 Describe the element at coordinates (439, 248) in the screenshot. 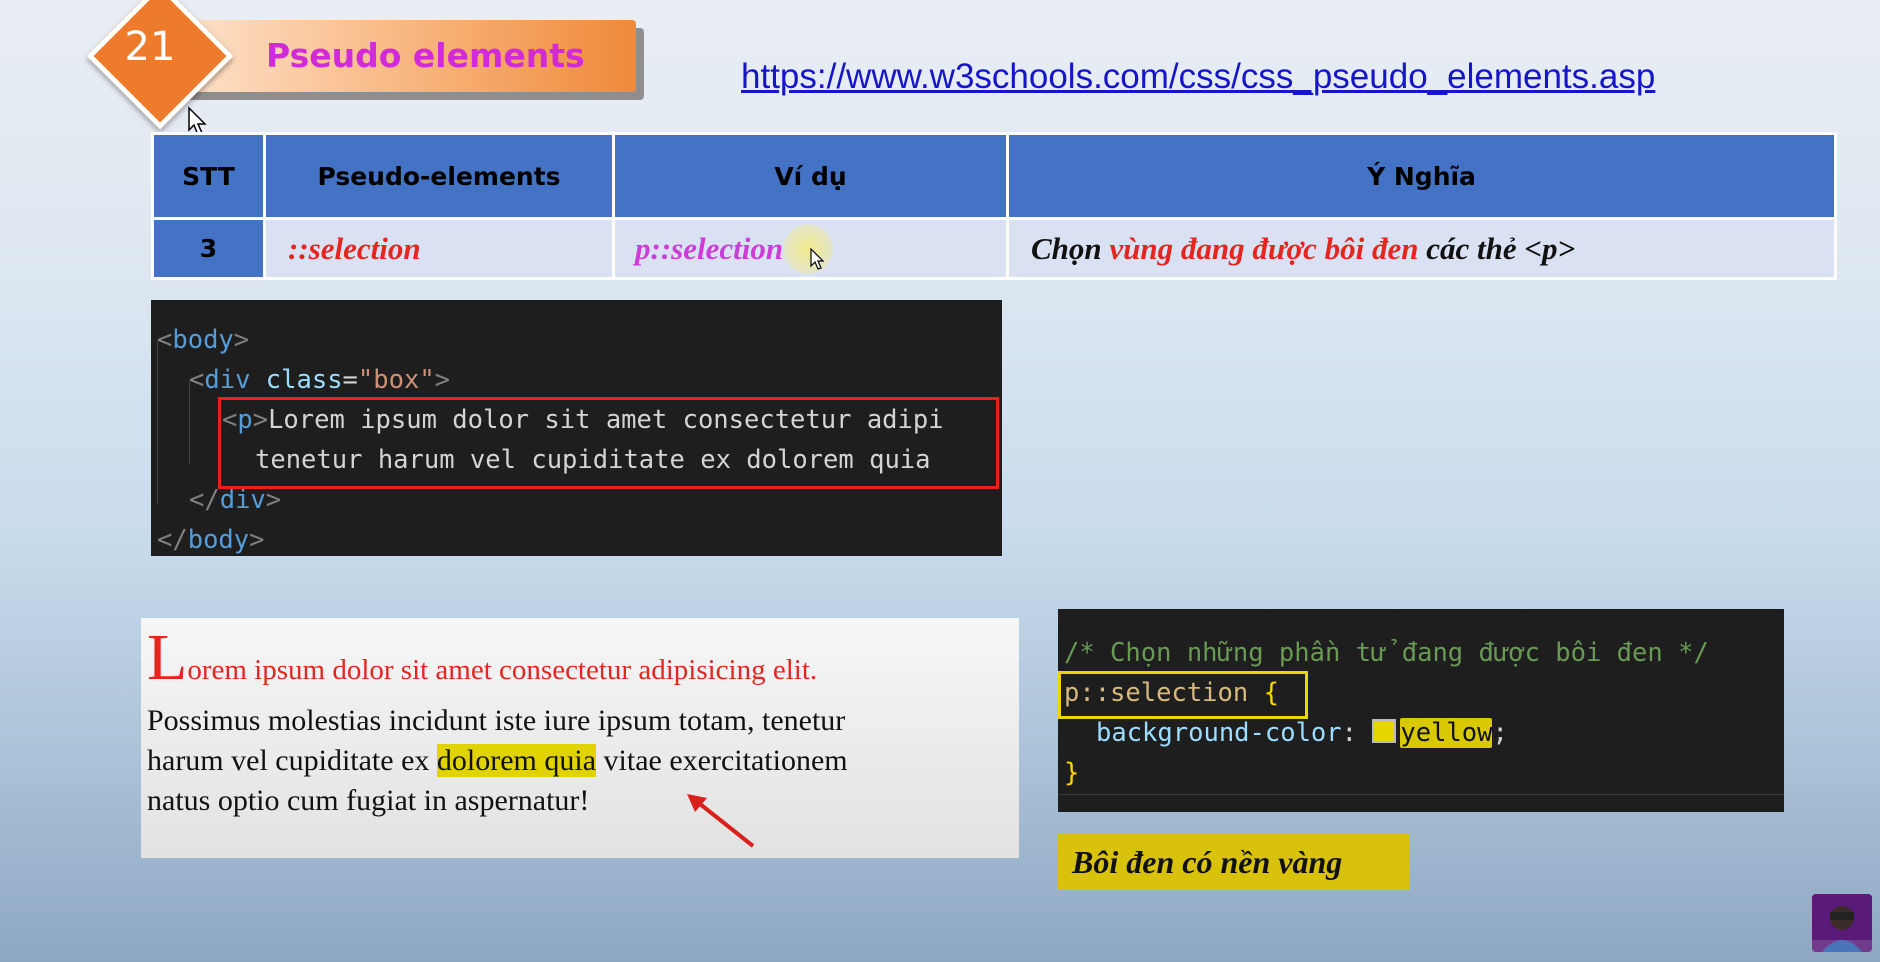

I see `cell-pseudo: ::selection` at that location.